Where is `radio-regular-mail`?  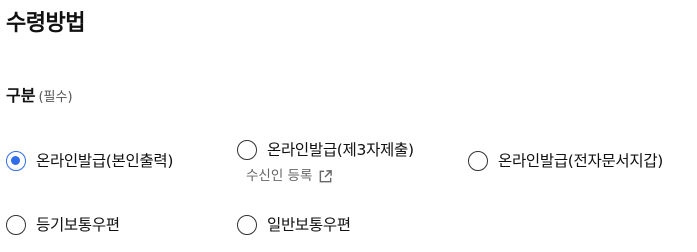
radio-regular-mail is located at coordinates (247, 225).